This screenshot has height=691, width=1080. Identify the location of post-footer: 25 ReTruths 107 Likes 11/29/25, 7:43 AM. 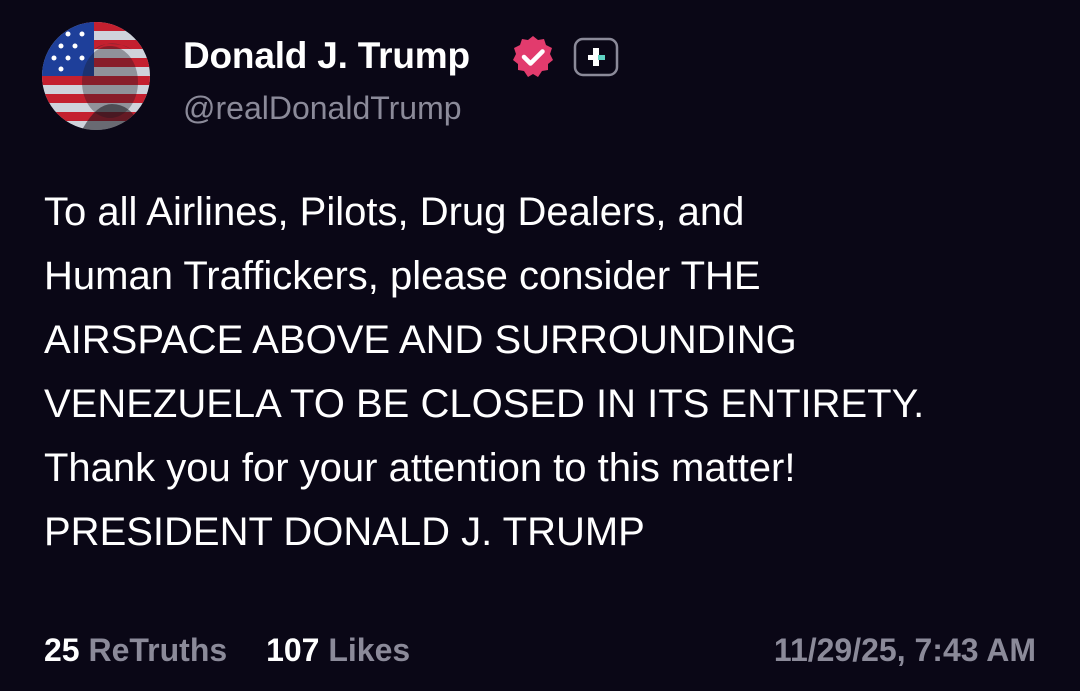
(540, 650).